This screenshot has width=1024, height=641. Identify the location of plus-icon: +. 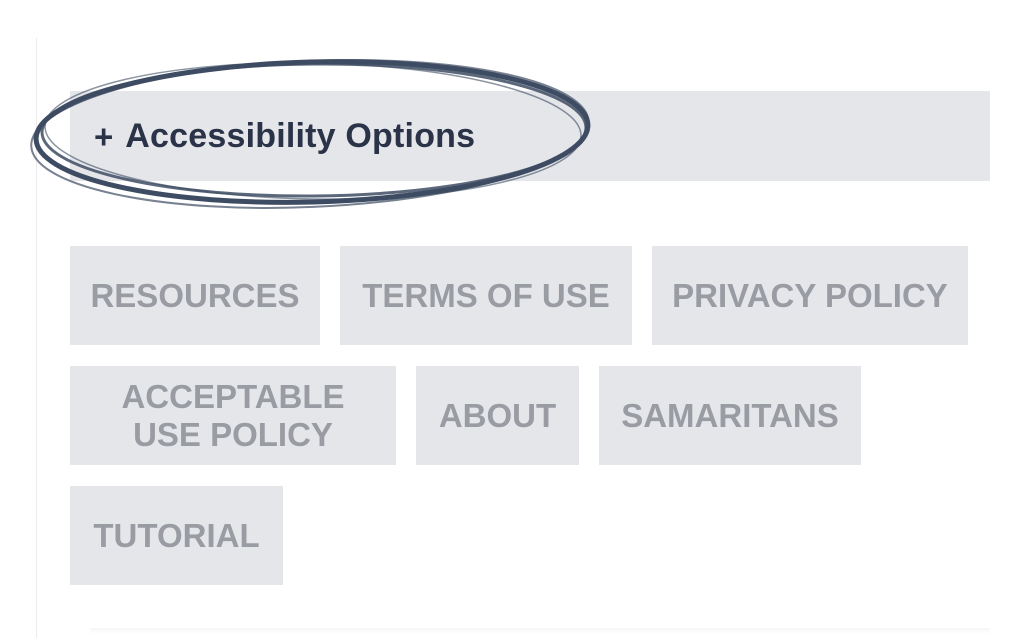
(104, 136).